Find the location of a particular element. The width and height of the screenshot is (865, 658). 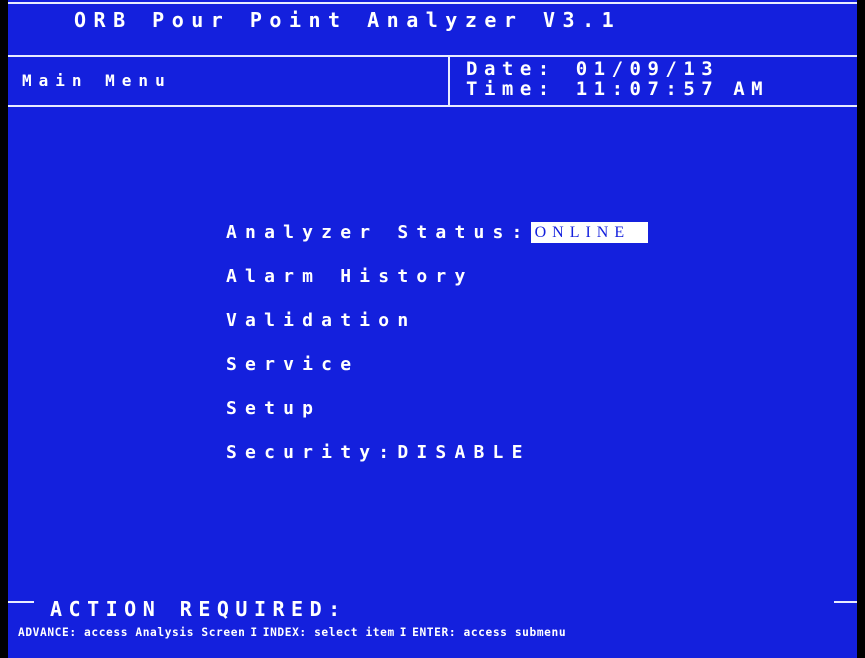

header-bottom-border is located at coordinates (432, 106).